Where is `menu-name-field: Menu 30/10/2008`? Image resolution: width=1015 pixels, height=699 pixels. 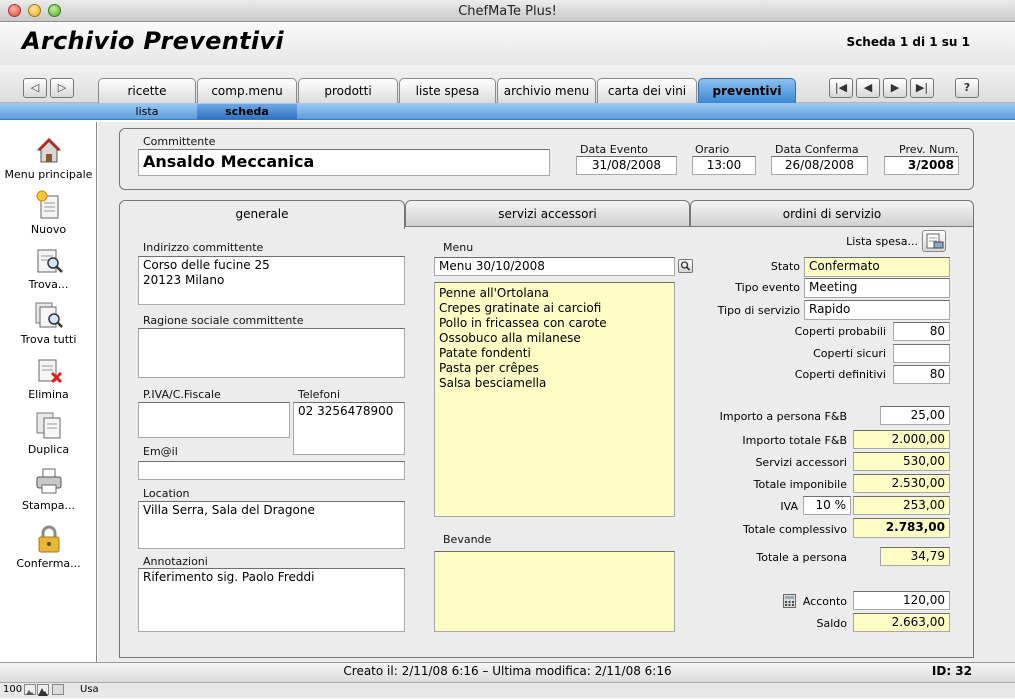 menu-name-field: Menu 30/10/2008 is located at coordinates (554, 266).